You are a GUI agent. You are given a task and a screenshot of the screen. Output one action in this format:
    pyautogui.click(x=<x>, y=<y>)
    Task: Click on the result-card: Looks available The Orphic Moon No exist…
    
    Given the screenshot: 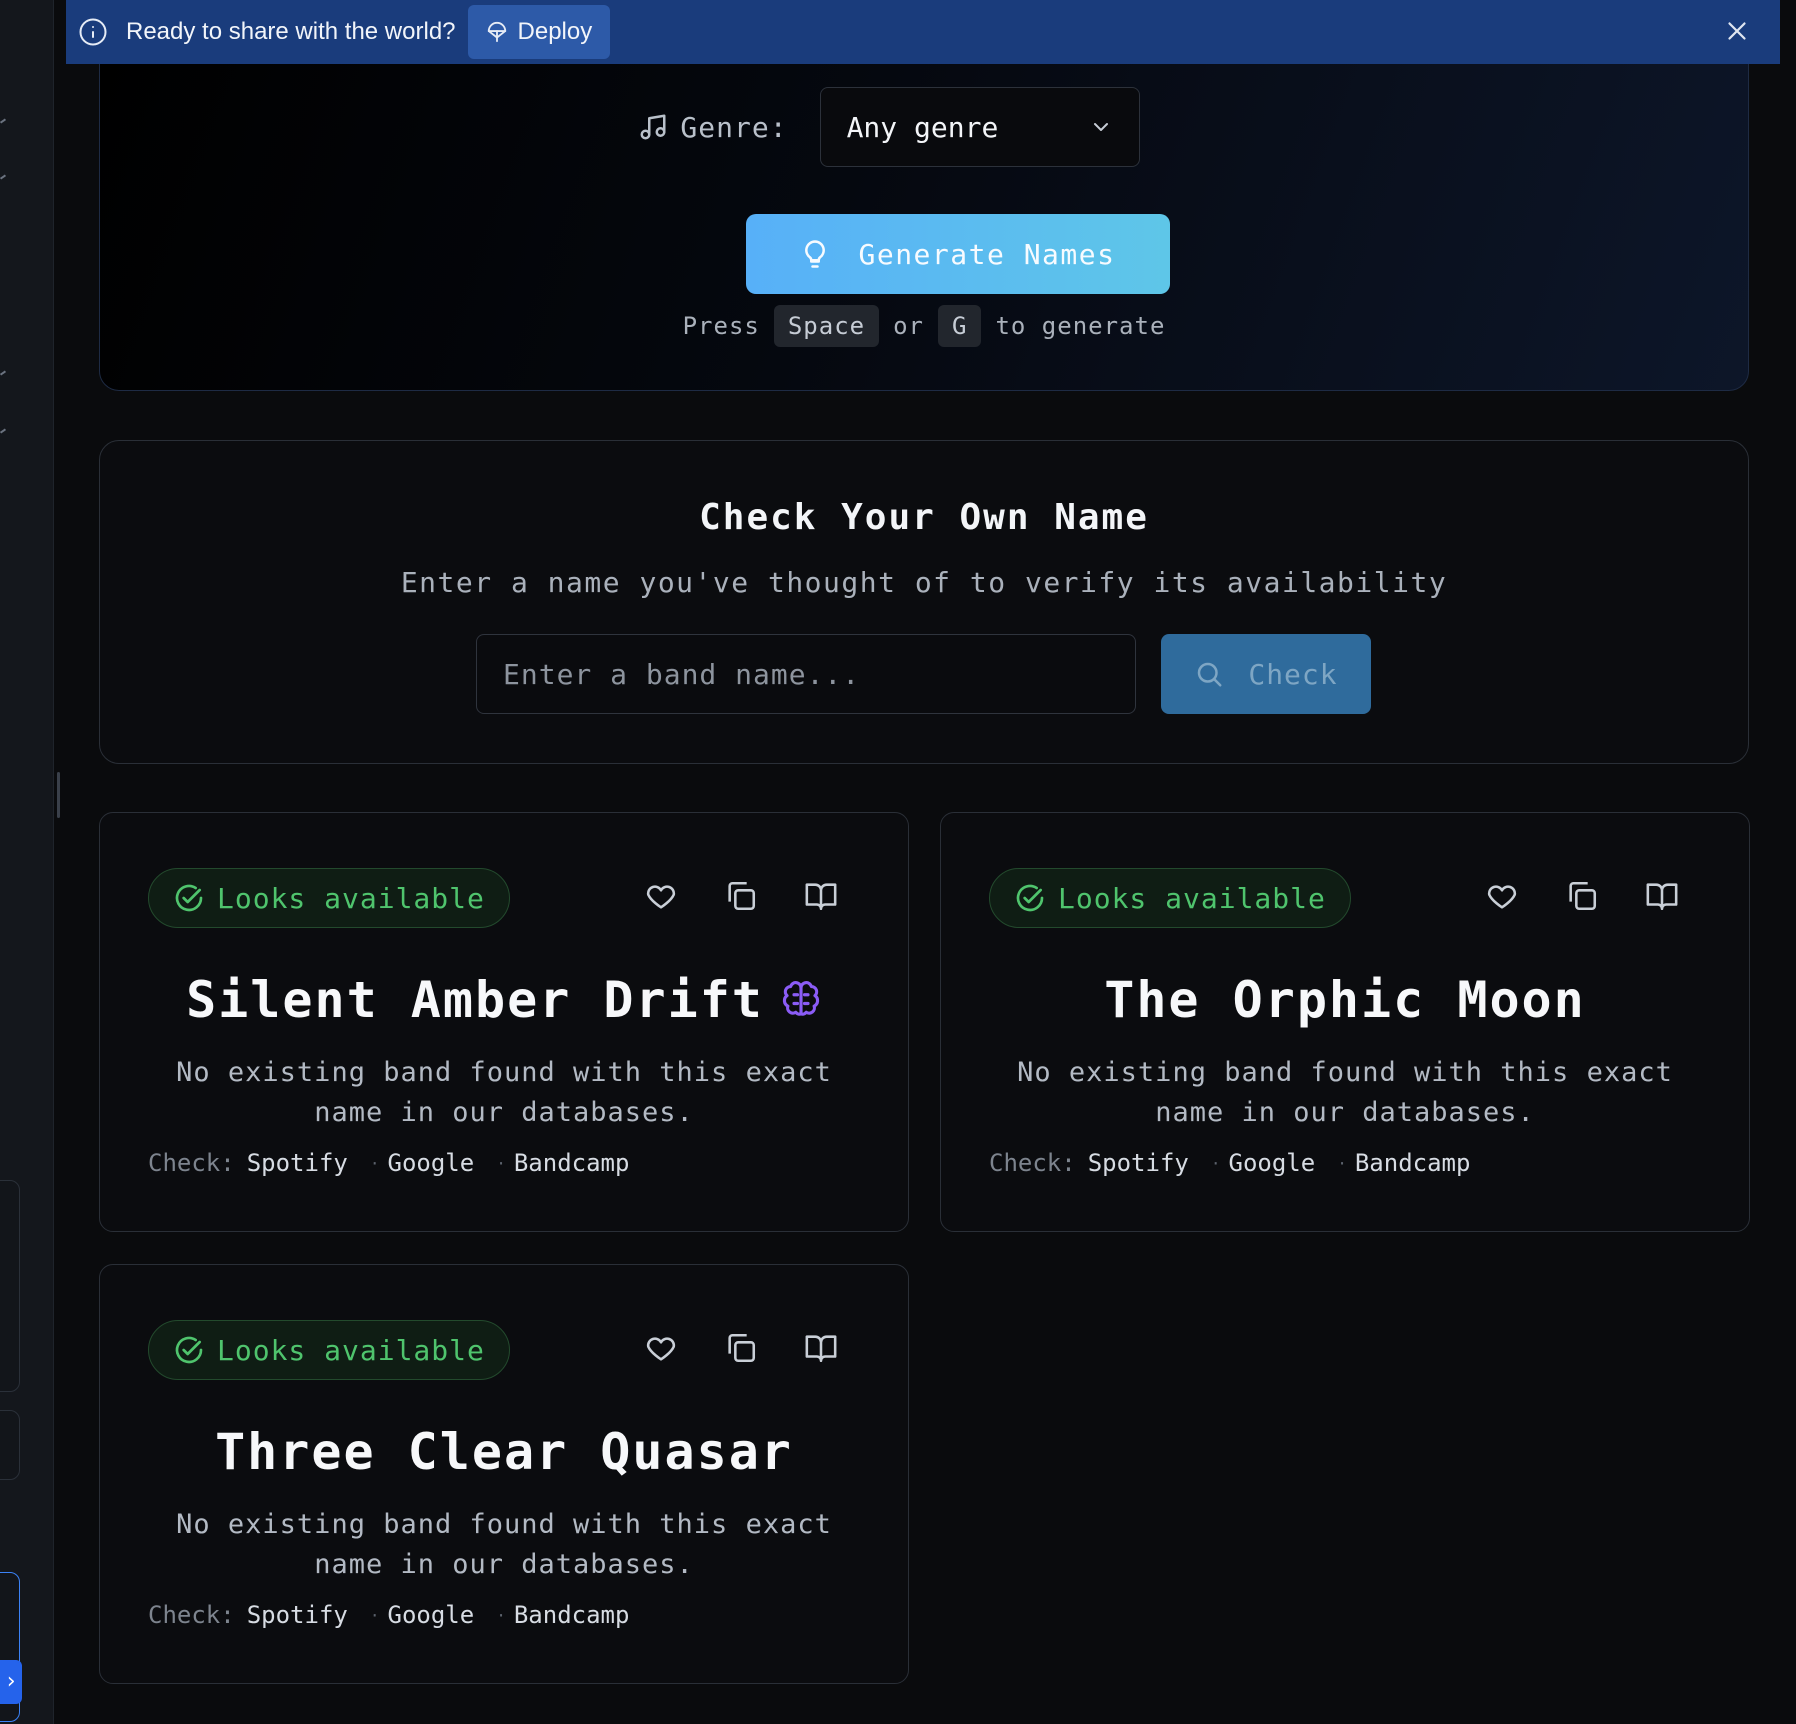 What is the action you would take?
    pyautogui.click(x=1345, y=1022)
    